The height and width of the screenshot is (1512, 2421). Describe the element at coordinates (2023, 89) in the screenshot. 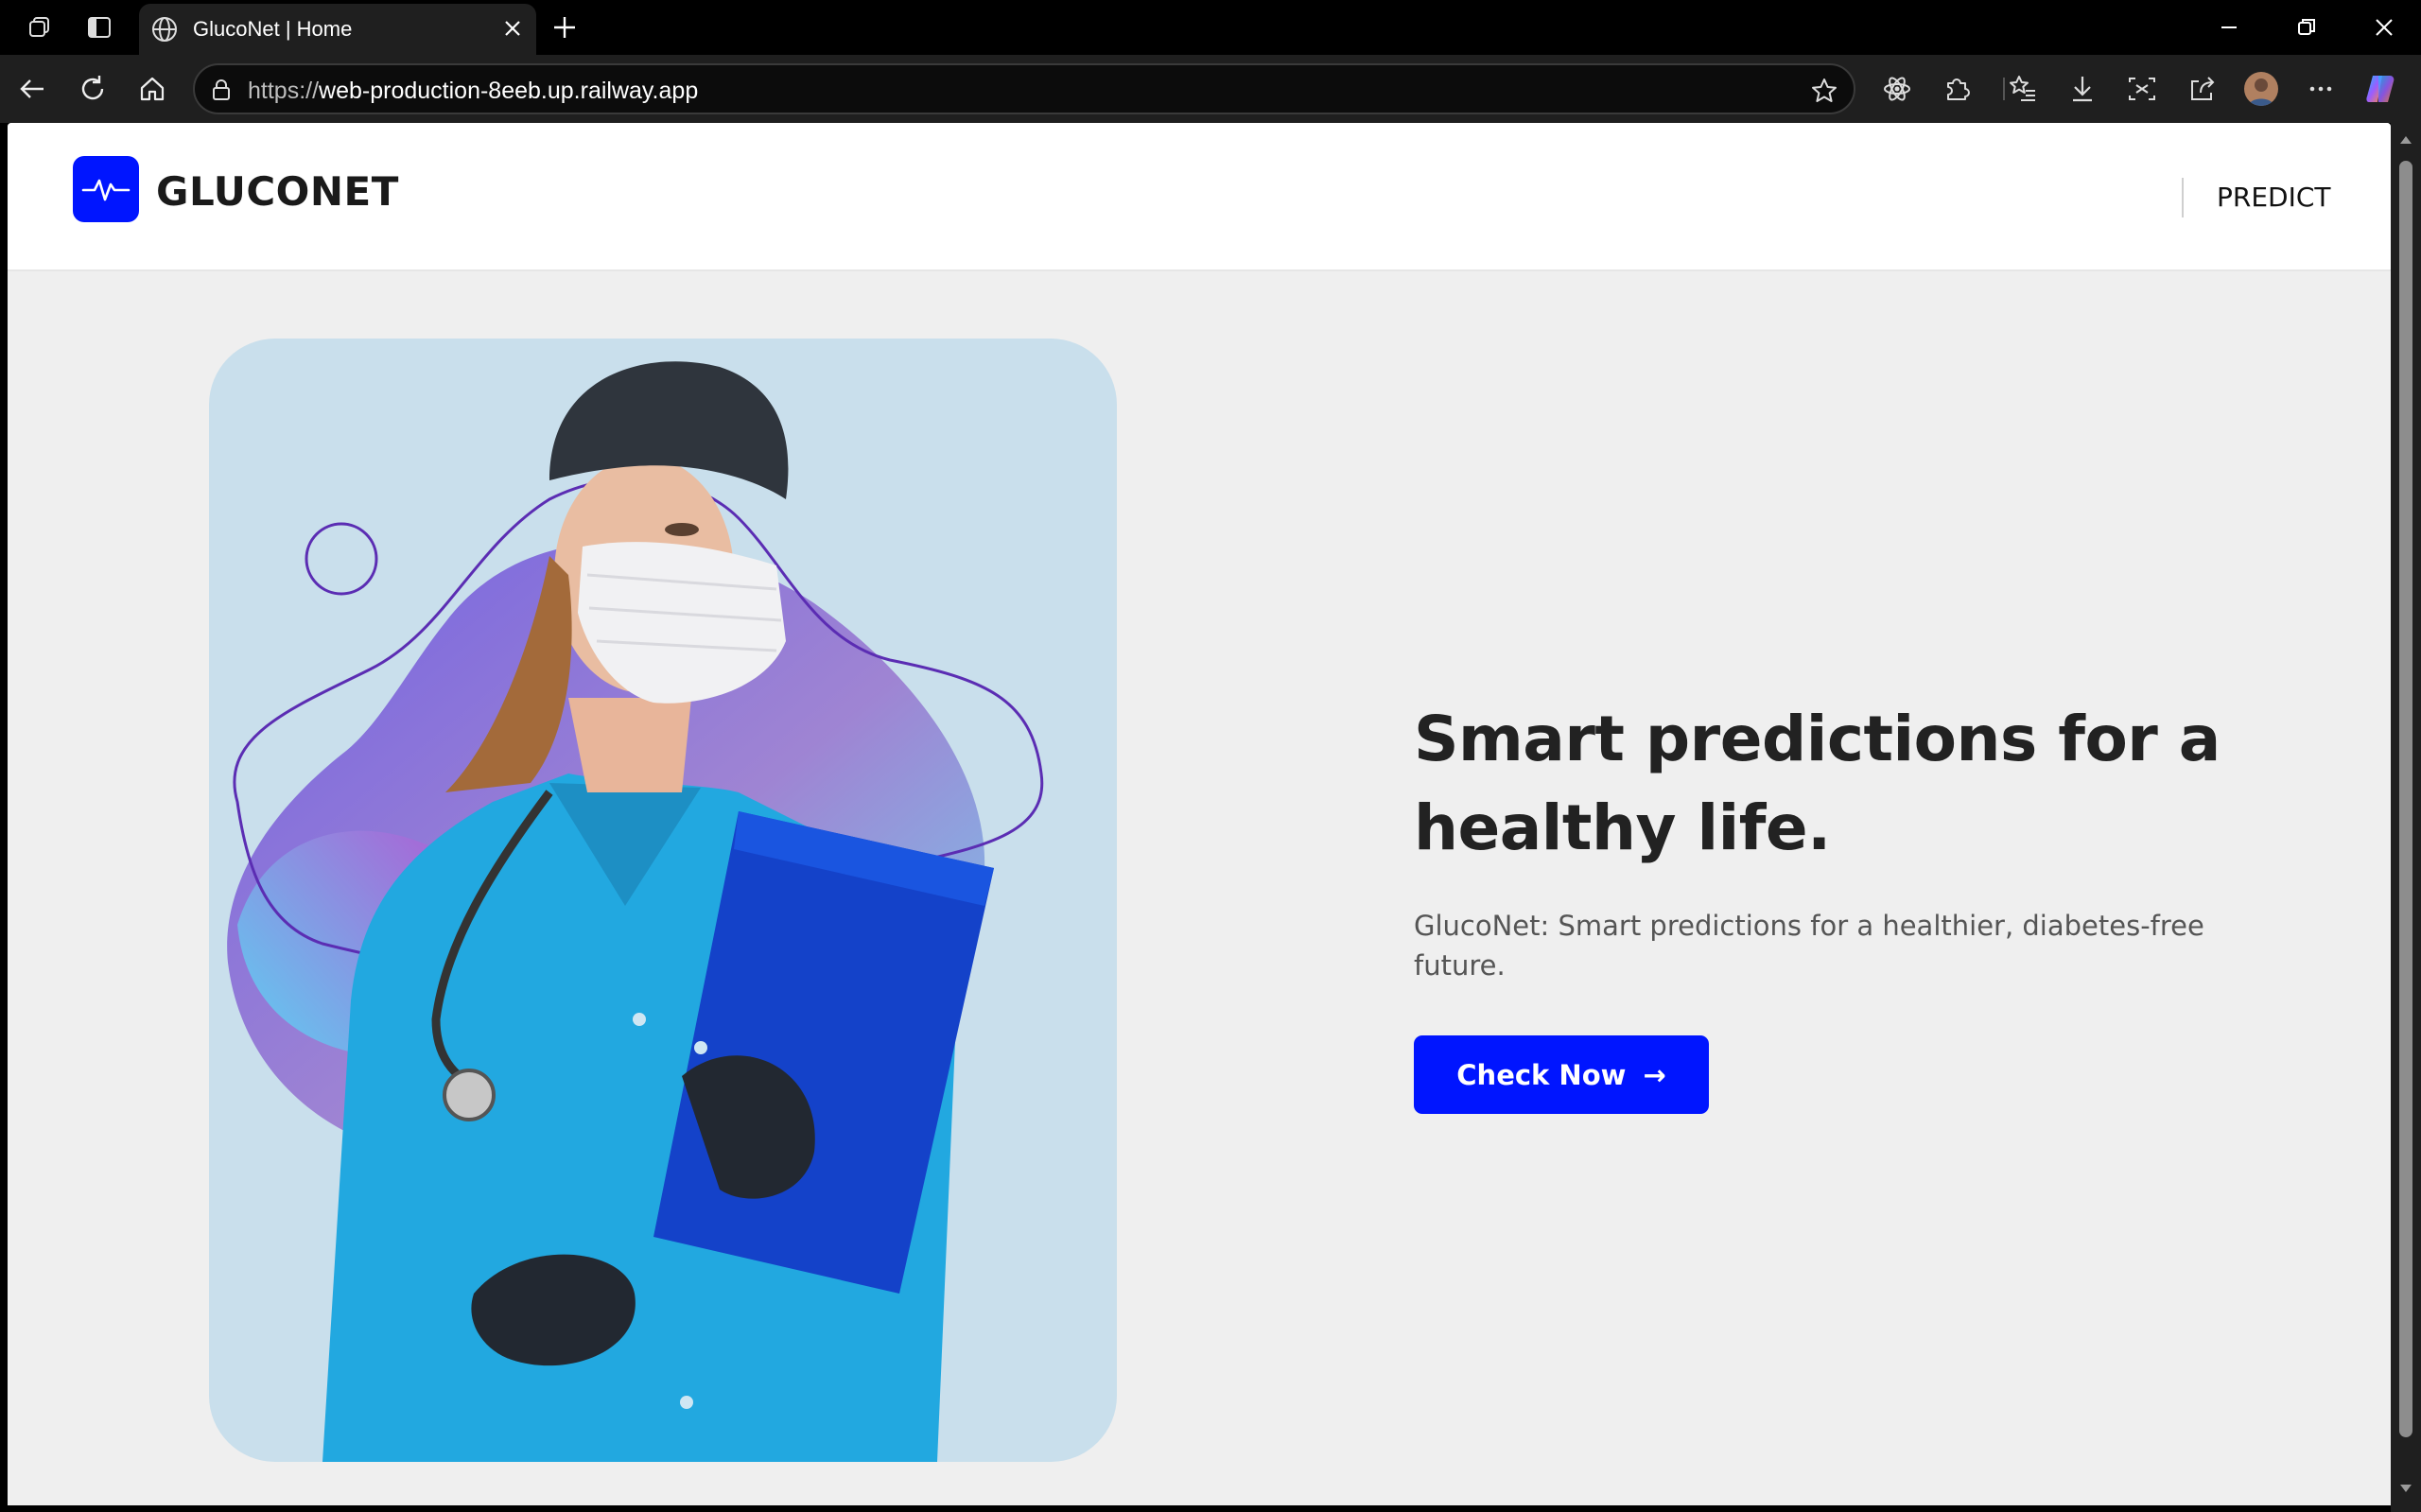

I see `favorites-icon` at that location.